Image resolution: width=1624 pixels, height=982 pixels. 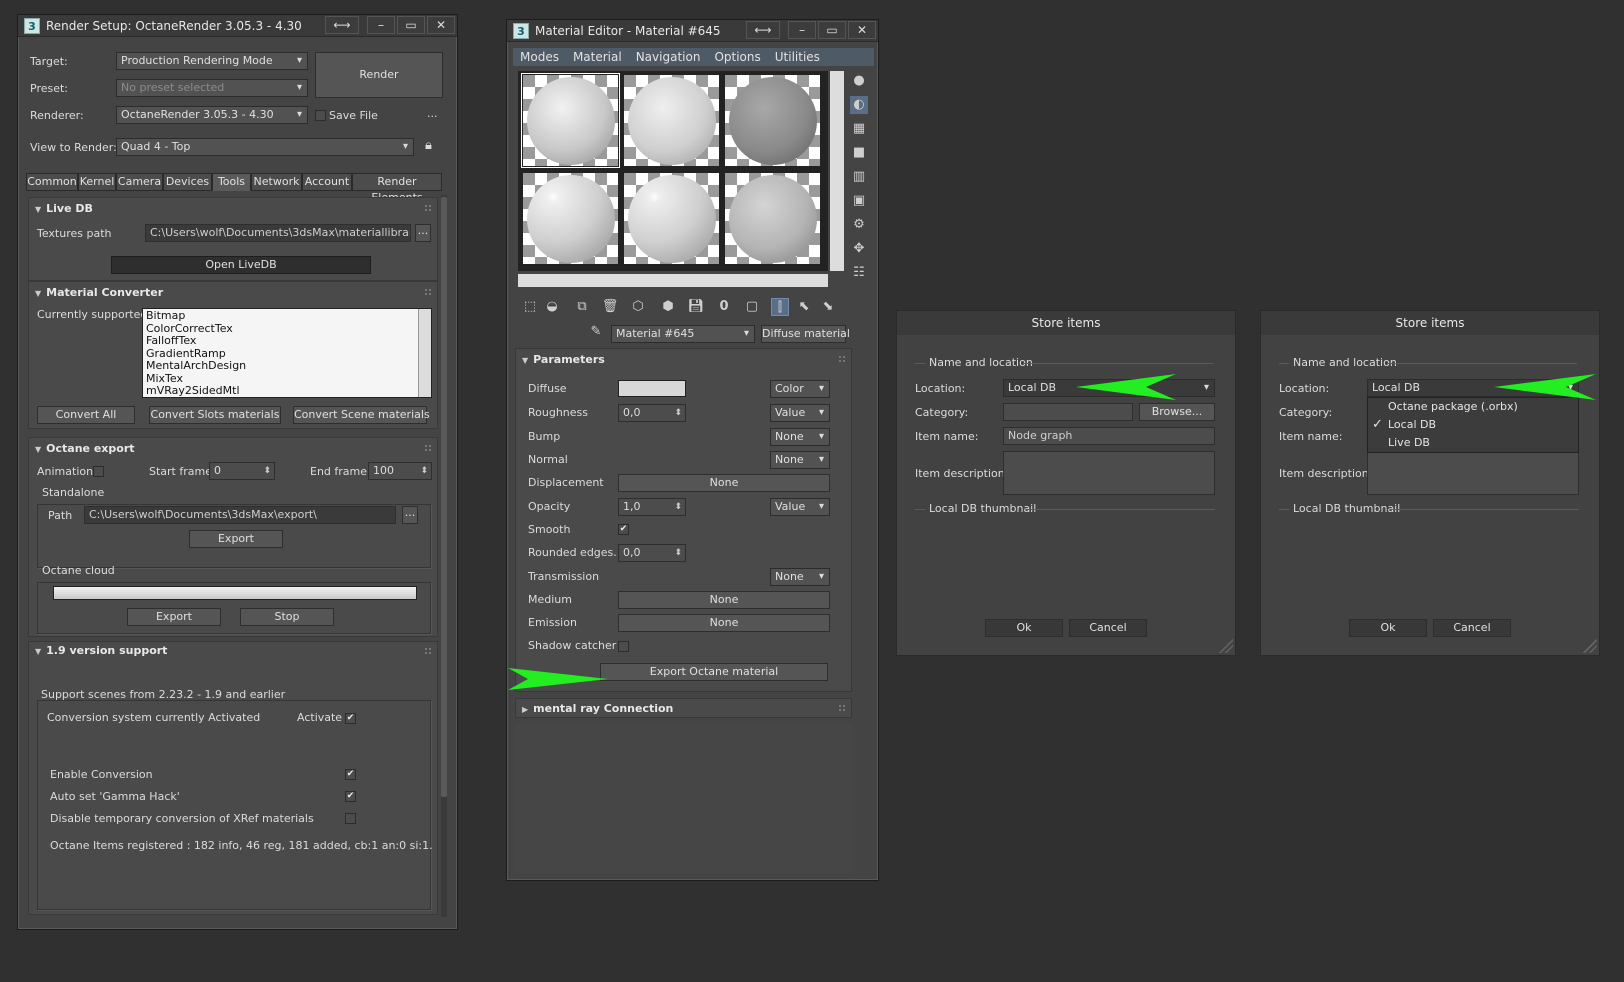 What do you see at coordinates (287, 341) in the screenshot?
I see `list-item: FalloffTex` at bounding box center [287, 341].